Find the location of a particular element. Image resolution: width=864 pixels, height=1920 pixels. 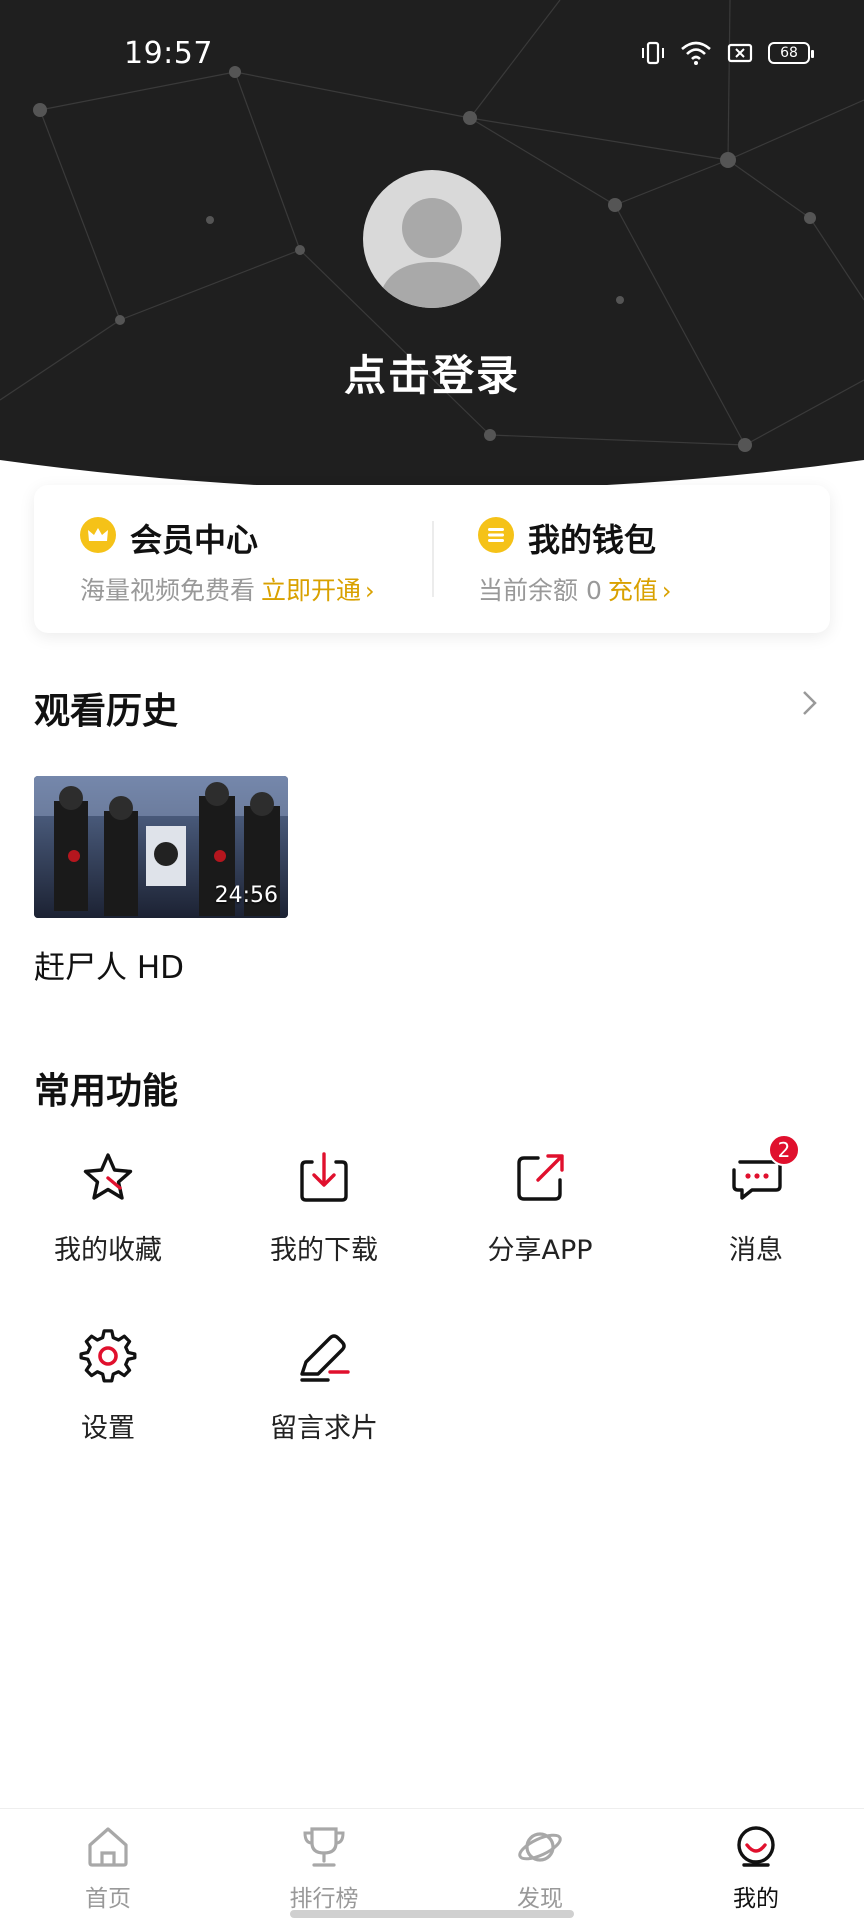

history-video-thumbnail: 24:56 is located at coordinates (161, 847).